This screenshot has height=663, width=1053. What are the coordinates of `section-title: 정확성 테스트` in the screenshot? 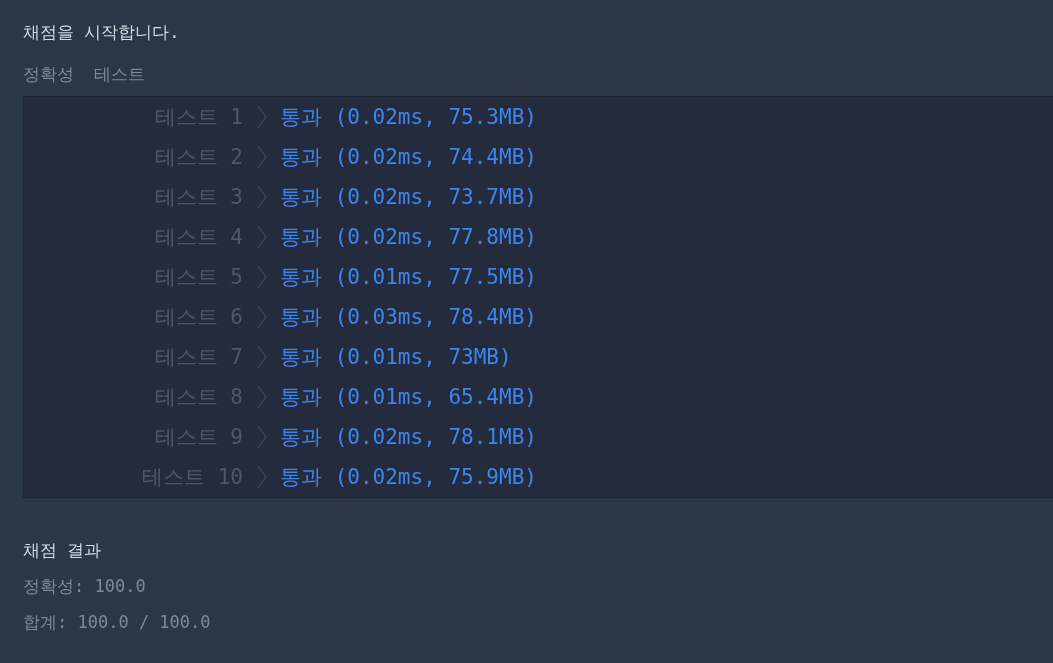 It's located at (84, 74).